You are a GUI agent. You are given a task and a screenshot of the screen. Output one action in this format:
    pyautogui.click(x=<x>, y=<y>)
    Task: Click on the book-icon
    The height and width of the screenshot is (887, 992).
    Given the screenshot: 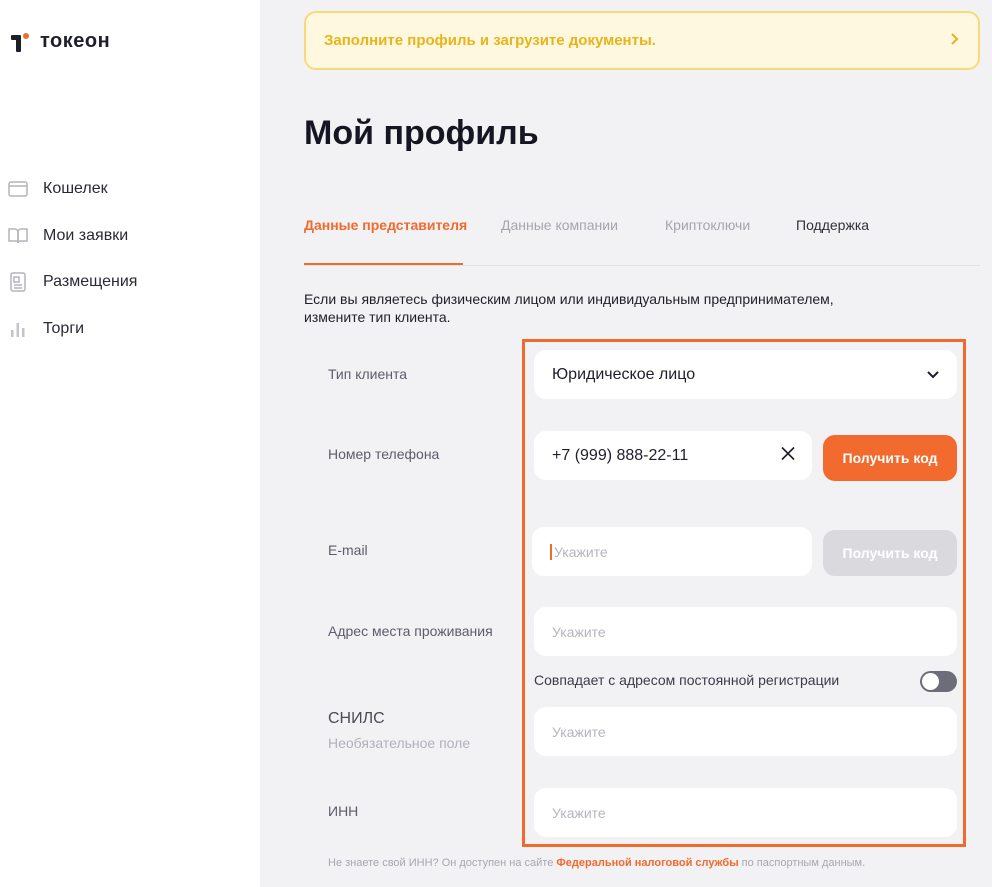 What is the action you would take?
    pyautogui.click(x=18, y=236)
    